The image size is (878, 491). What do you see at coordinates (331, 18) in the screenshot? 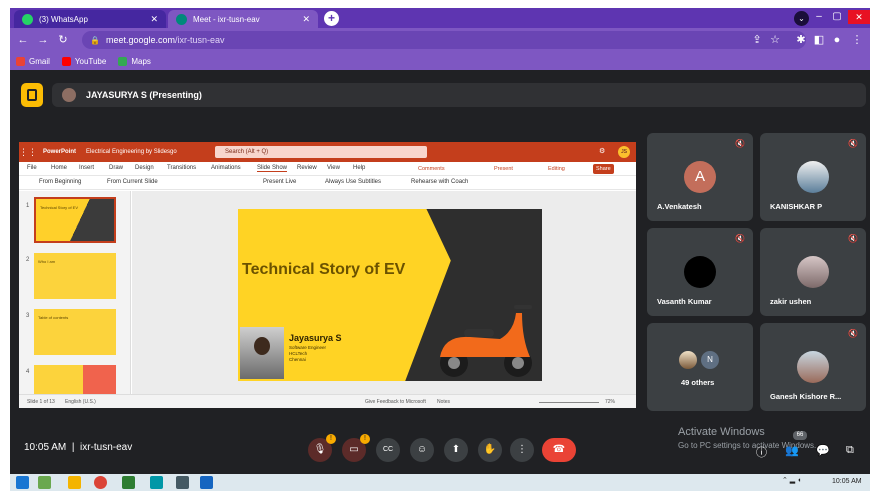
I see `new-tab-button: +` at bounding box center [331, 18].